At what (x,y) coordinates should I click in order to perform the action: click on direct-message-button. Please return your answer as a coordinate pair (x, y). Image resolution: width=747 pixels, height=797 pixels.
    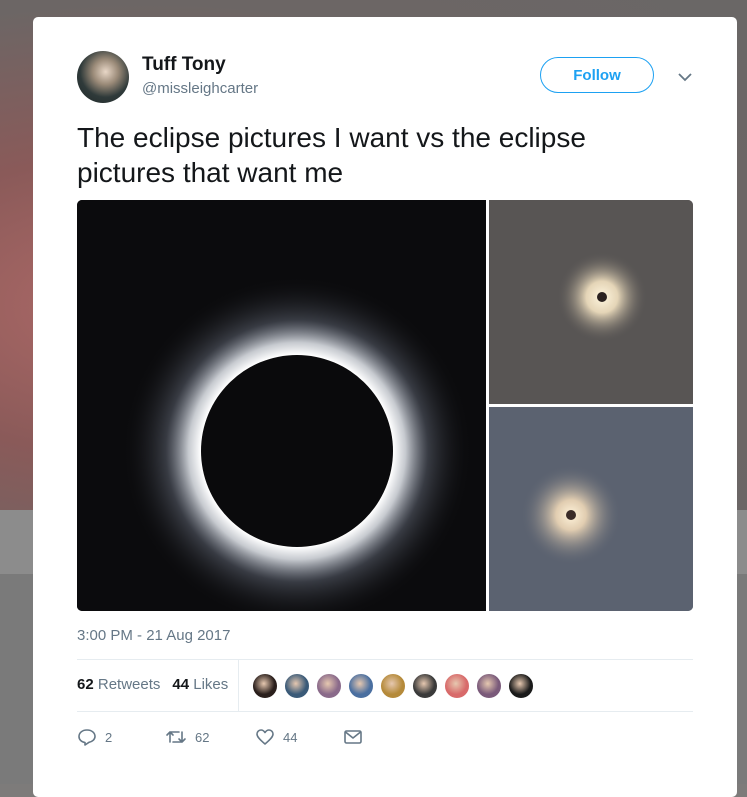
    Looking at the image, I should click on (353, 737).